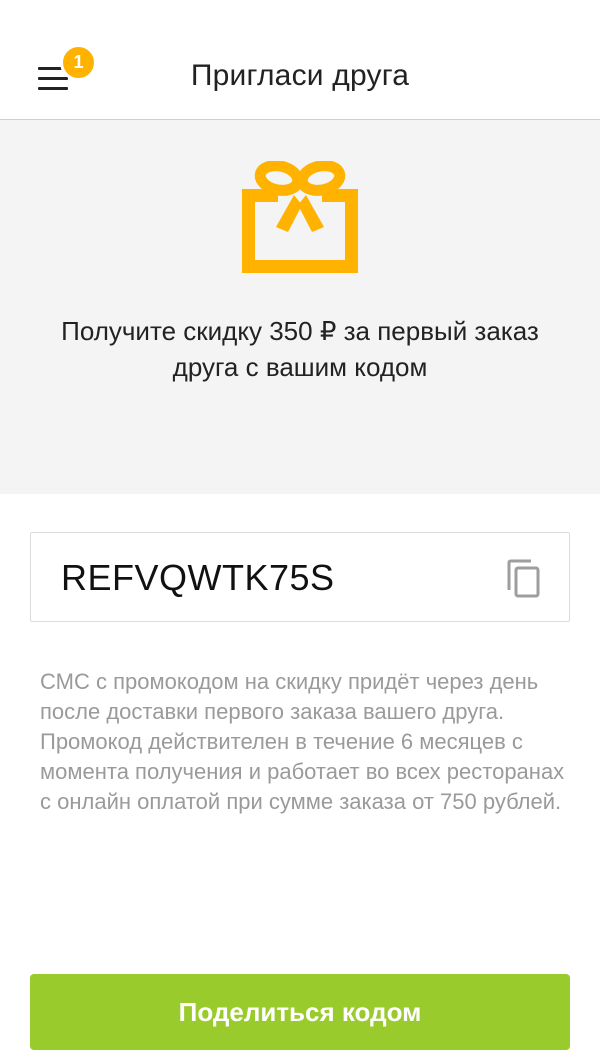 Image resolution: width=600 pixels, height=1063 pixels. Describe the element at coordinates (300, 217) in the screenshot. I see `gift-icon` at that location.